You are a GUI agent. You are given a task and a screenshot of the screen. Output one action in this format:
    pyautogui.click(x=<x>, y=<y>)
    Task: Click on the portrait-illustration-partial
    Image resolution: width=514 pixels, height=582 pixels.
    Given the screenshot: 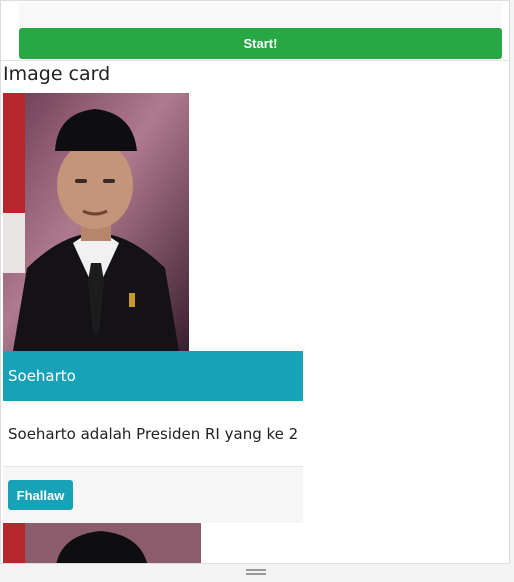 What is the action you would take?
    pyautogui.click(x=102, y=543)
    